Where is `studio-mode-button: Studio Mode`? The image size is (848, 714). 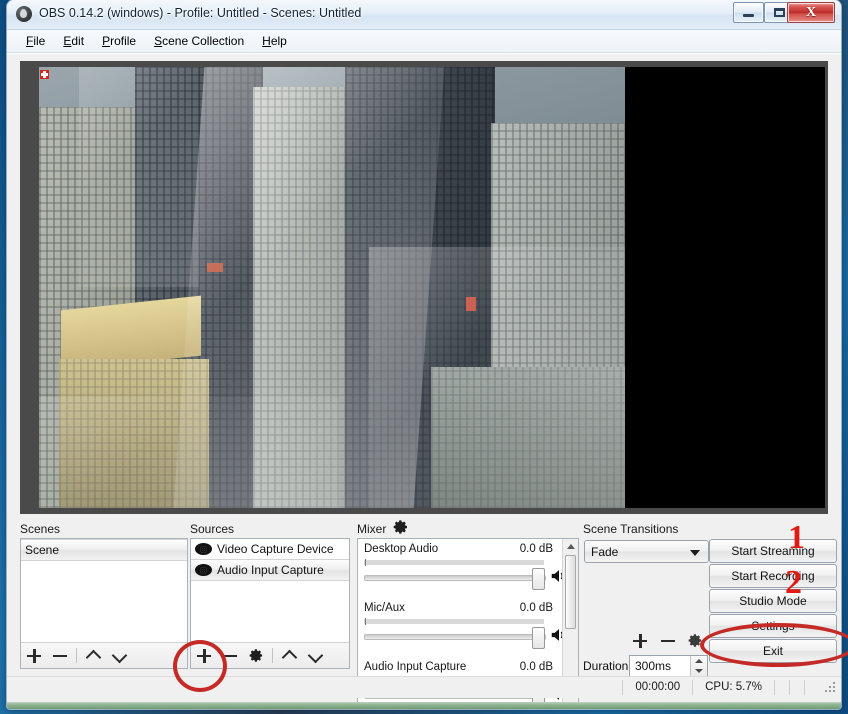 studio-mode-button: Studio Mode is located at coordinates (773, 601).